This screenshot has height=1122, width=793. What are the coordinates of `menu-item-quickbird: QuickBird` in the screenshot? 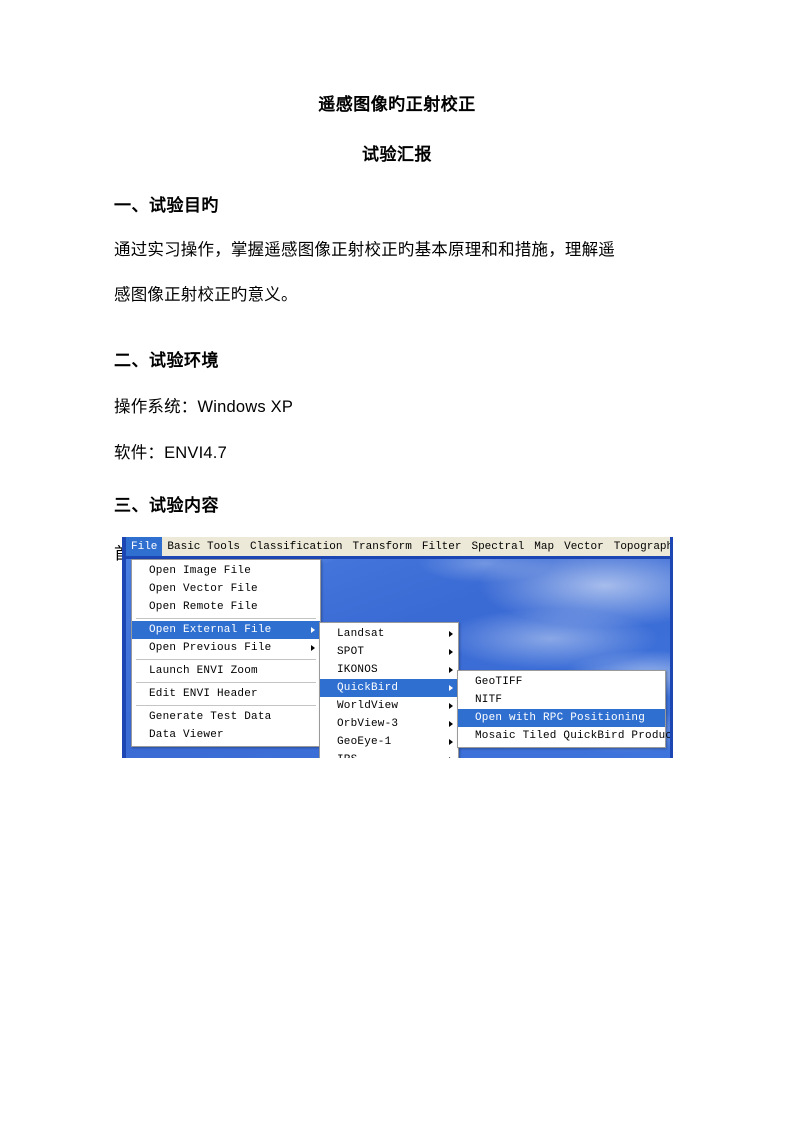 It's located at (389, 688).